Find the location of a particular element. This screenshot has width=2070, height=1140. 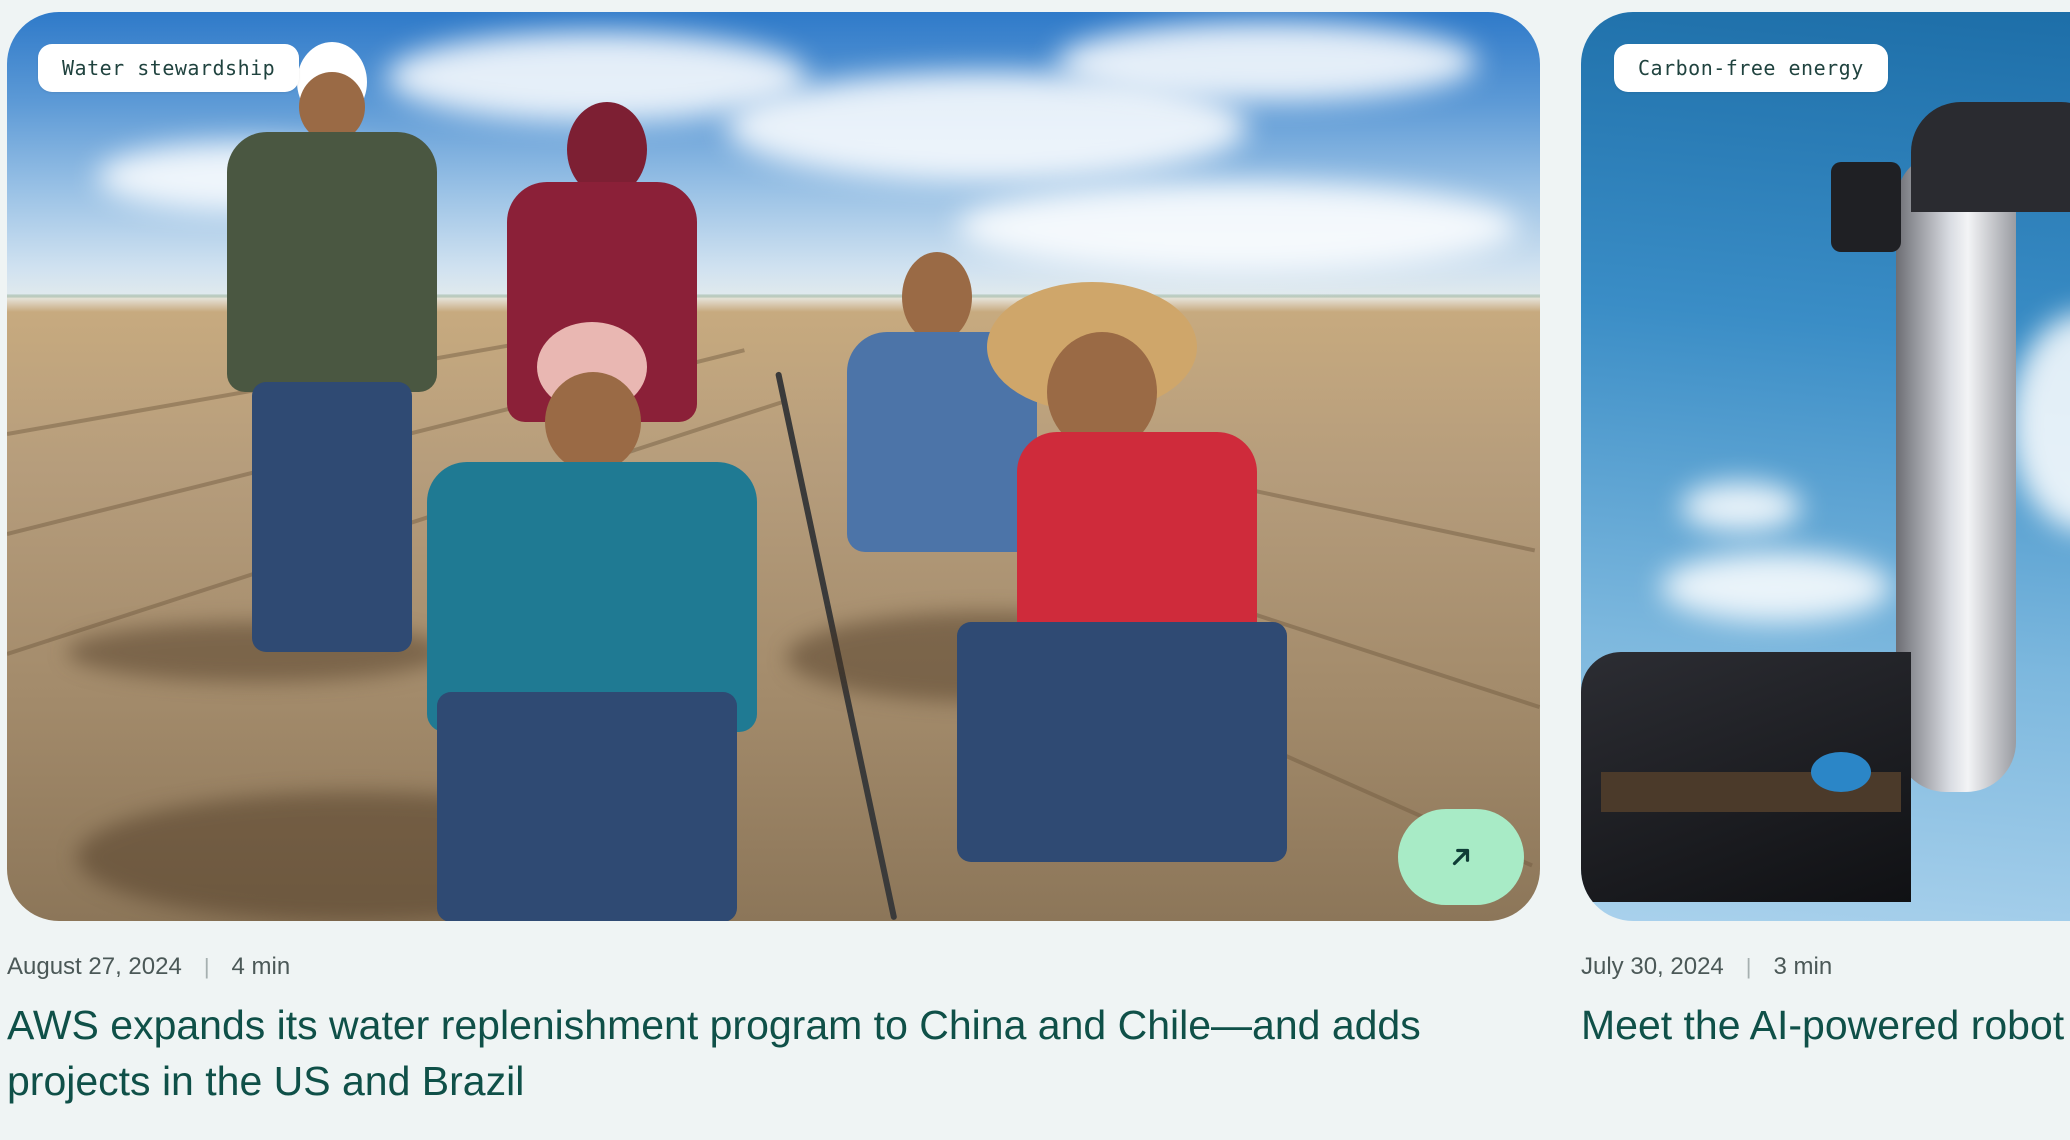

open-article-button is located at coordinates (1461, 857).